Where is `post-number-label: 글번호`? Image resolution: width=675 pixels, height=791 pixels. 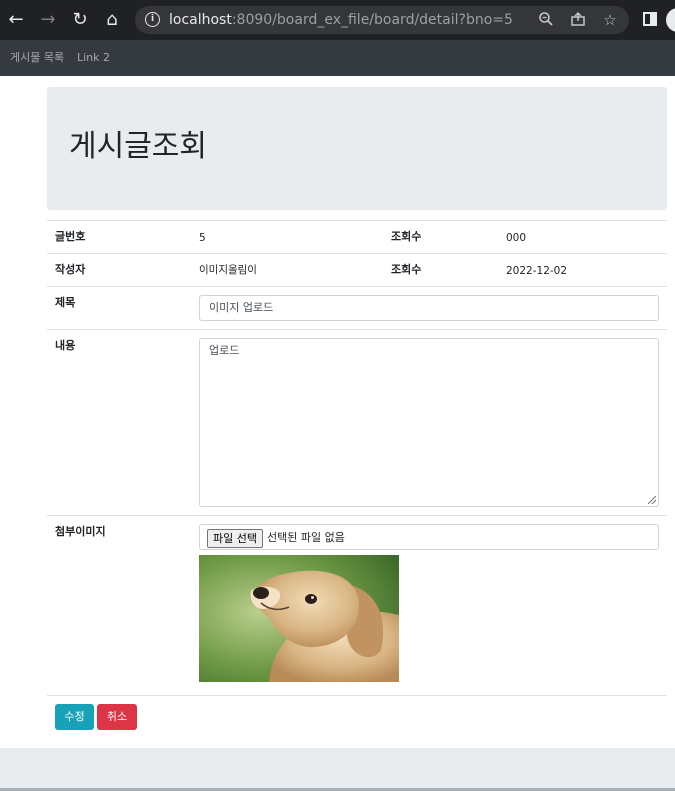 post-number-label: 글번호 is located at coordinates (70, 236).